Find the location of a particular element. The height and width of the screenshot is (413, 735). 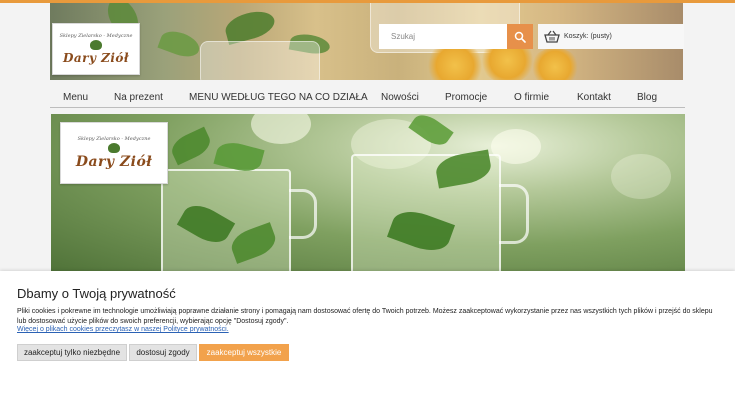

search-button is located at coordinates (520, 36).